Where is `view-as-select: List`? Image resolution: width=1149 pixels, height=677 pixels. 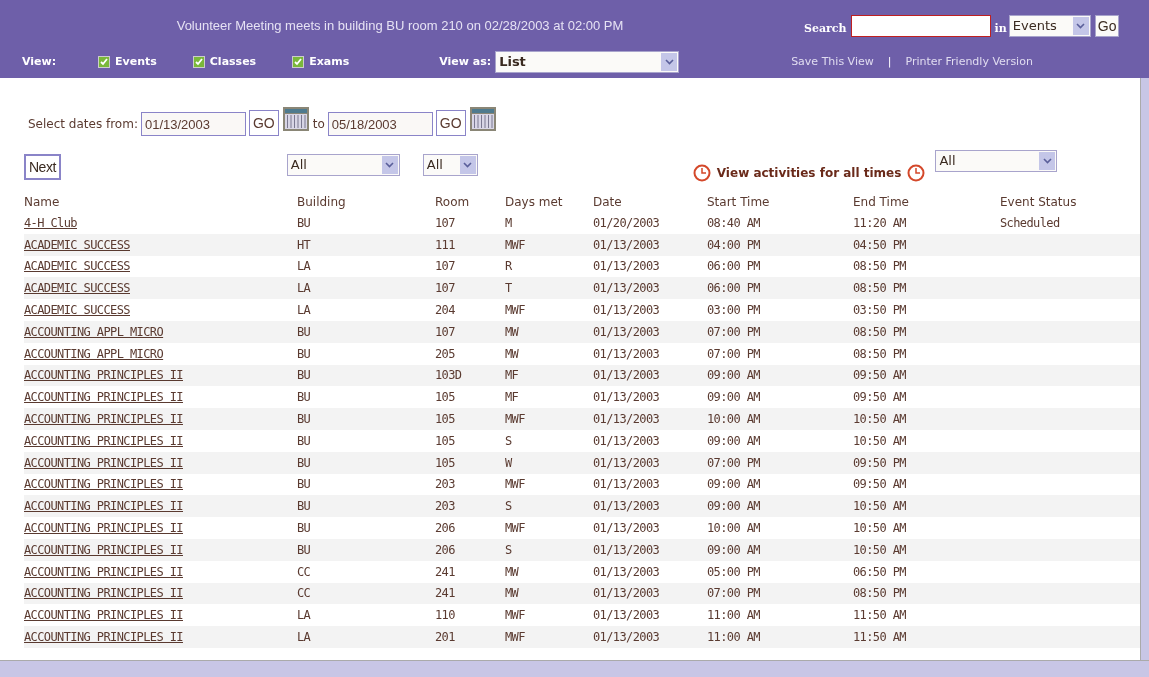
view-as-select: List is located at coordinates (587, 62).